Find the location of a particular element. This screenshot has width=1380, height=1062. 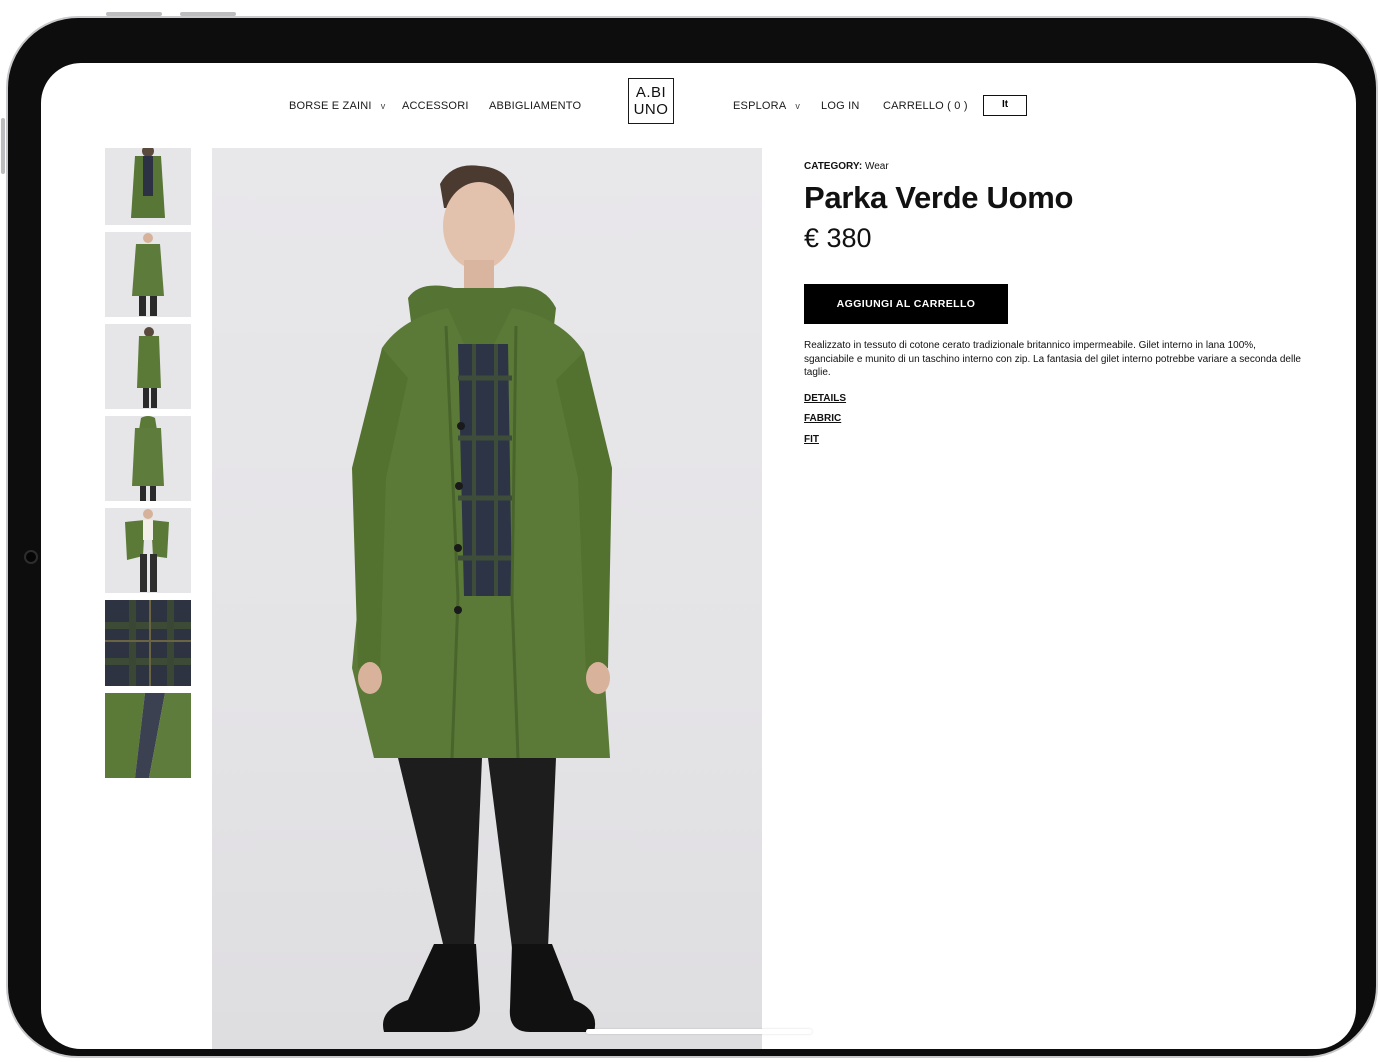

nav-label: ABBIGLIAMENTO is located at coordinates (535, 106).